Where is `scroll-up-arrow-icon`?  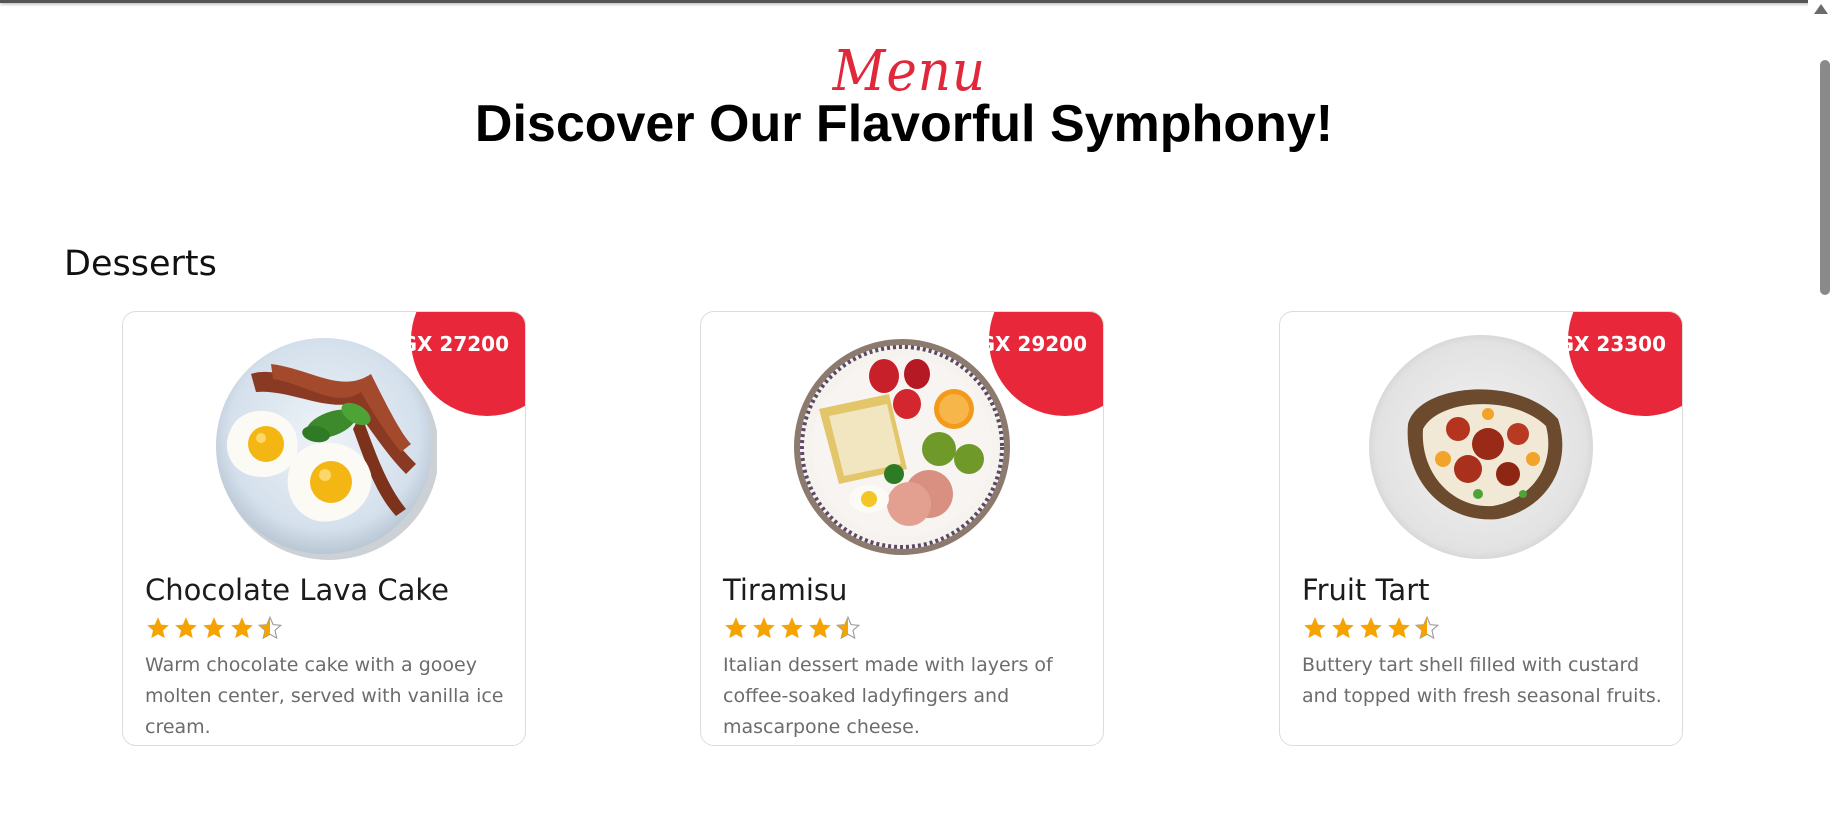 scroll-up-arrow-icon is located at coordinates (1821, 9).